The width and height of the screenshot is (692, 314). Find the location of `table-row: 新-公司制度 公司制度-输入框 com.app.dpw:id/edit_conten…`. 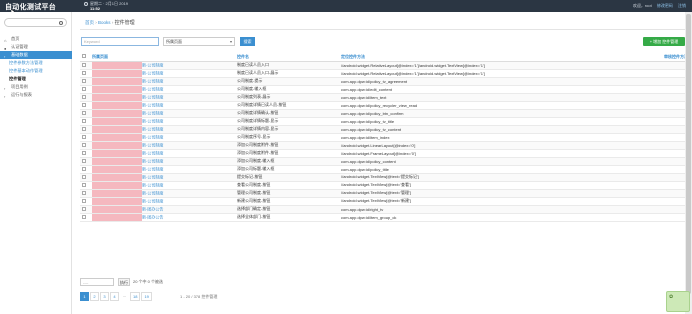

table-row: 新-公司制度 公司制度-输入框 com.app.dpw:id/edit_conten… is located at coordinates (386, 89).